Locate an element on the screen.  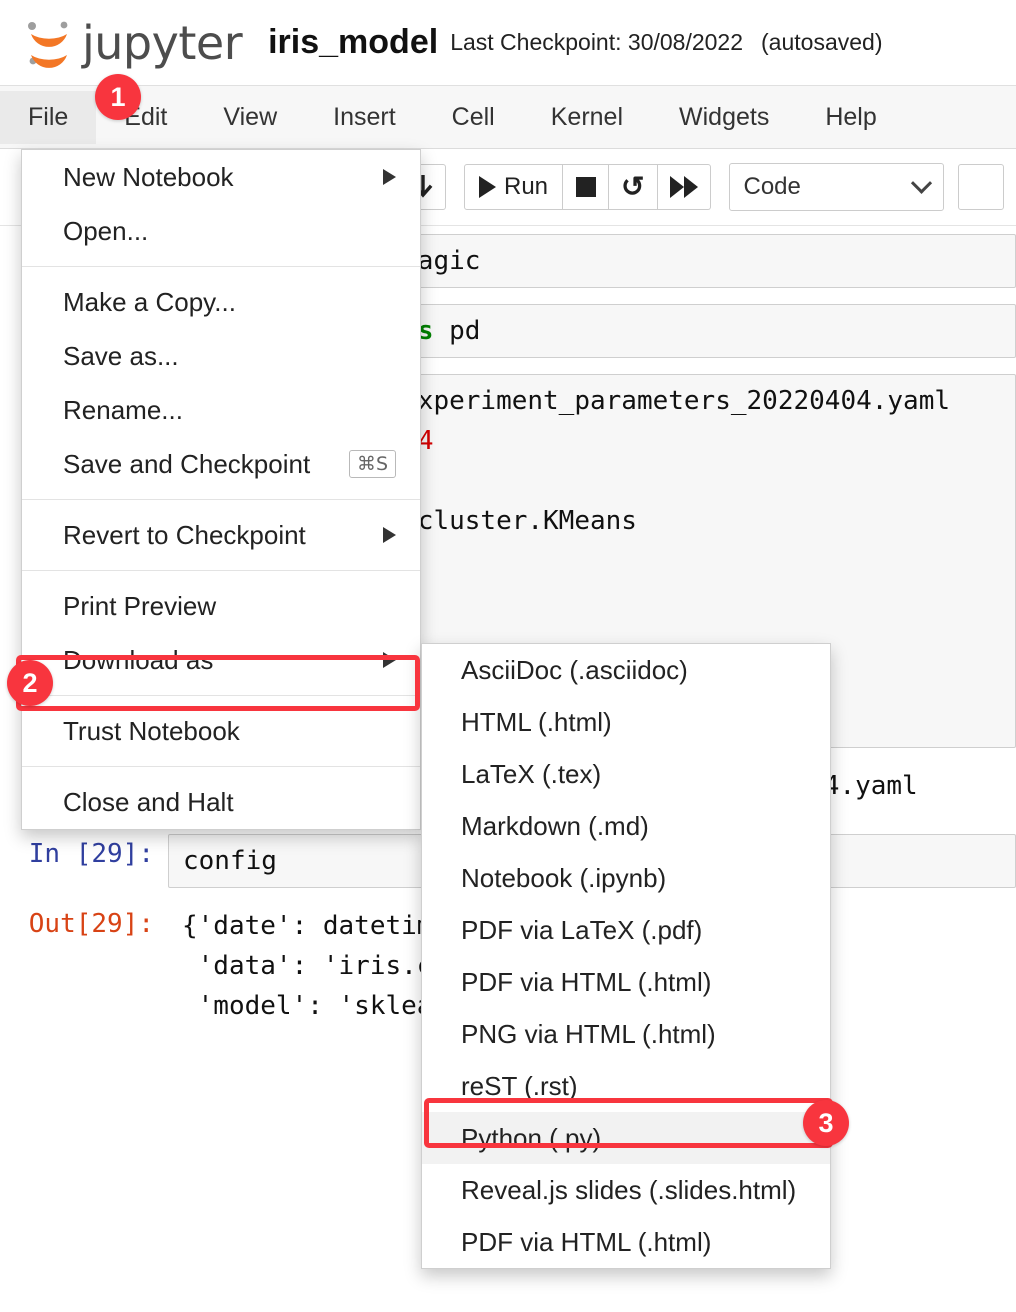
menu-item-label: Print Preview is located at coordinates (140, 606).